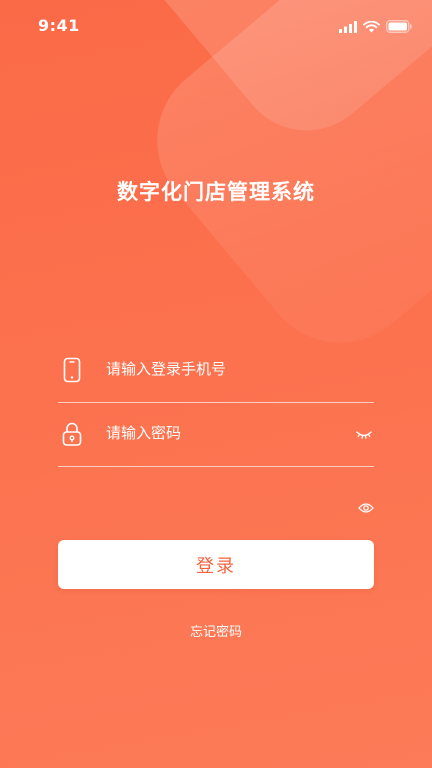  Describe the element at coordinates (216, 564) in the screenshot. I see `login-button: 登录` at that location.